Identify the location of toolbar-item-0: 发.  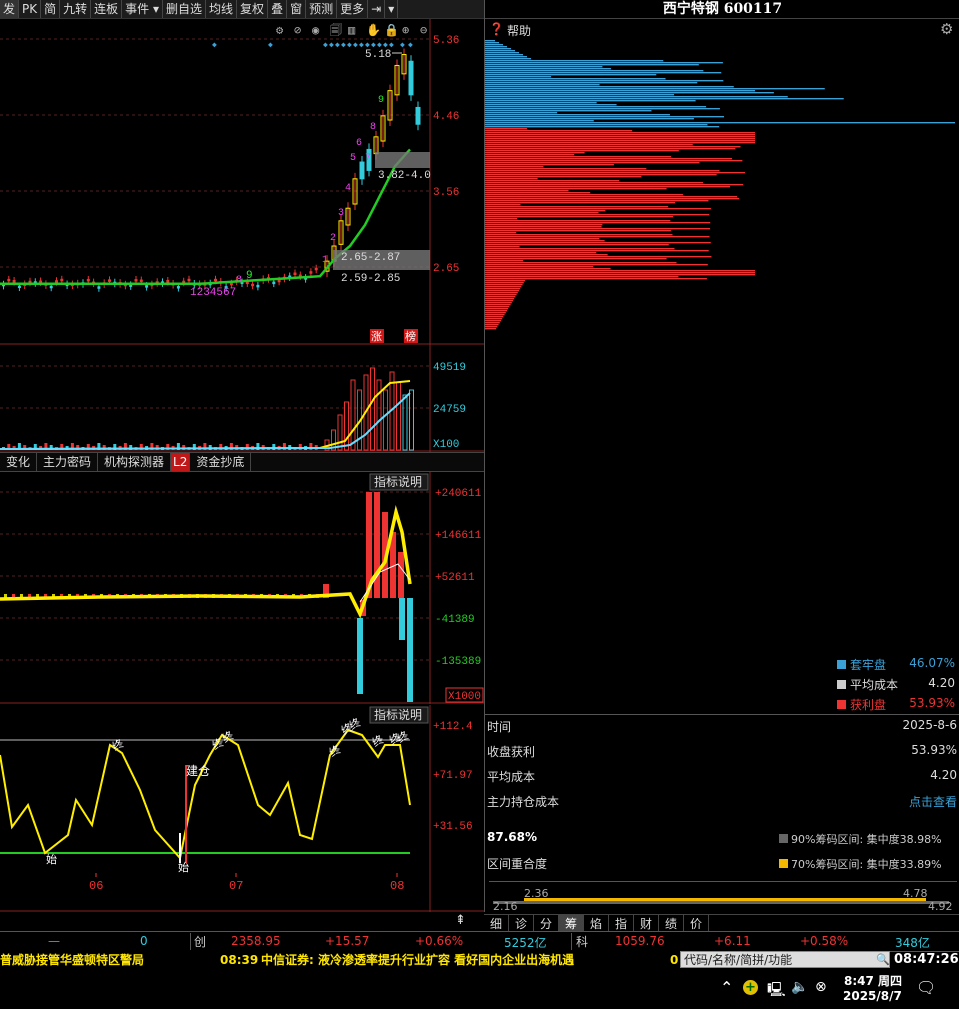
(10, 9).